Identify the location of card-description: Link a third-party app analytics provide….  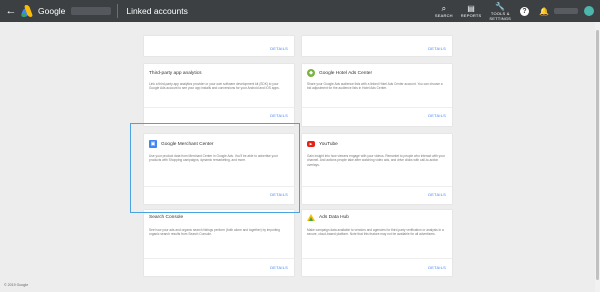
(214, 86).